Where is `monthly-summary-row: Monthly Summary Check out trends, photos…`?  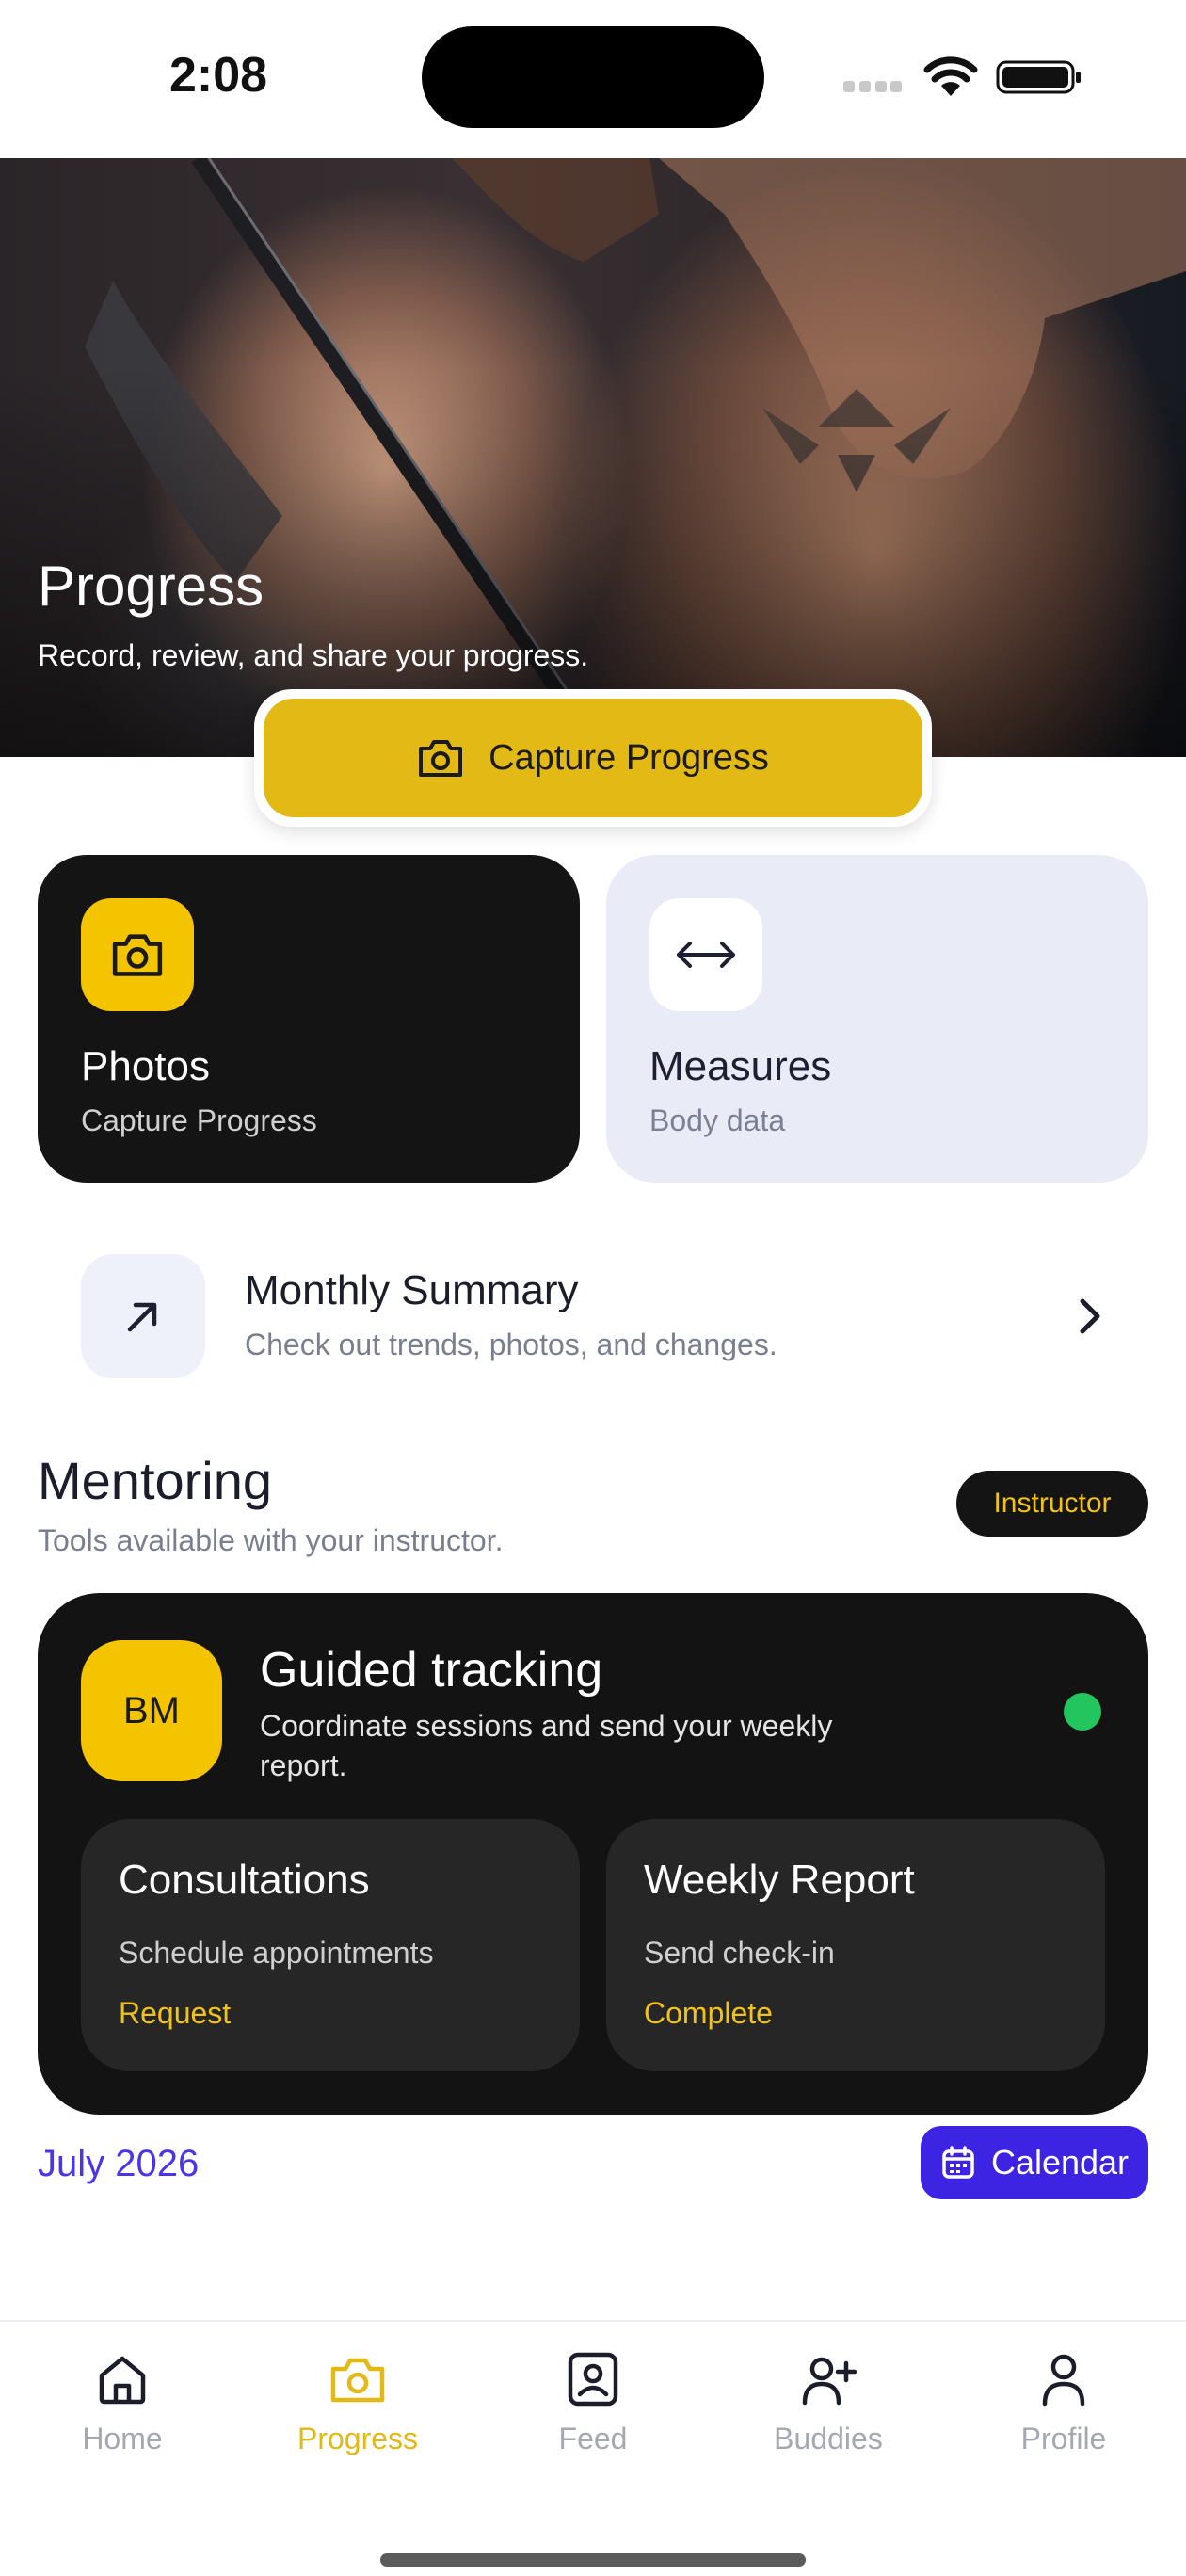 monthly-summary-row: Monthly Summary Check out trends, photos… is located at coordinates (593, 1319).